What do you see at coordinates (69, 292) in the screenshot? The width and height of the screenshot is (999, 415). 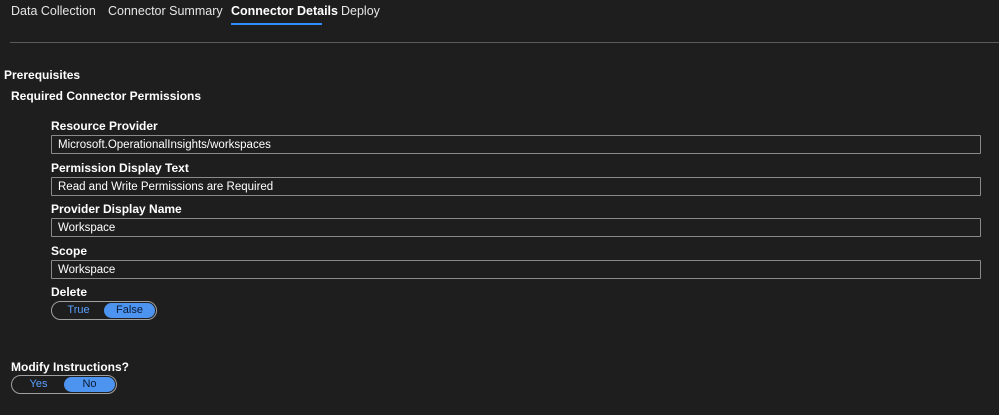 I see `delete-label: Delete` at bounding box center [69, 292].